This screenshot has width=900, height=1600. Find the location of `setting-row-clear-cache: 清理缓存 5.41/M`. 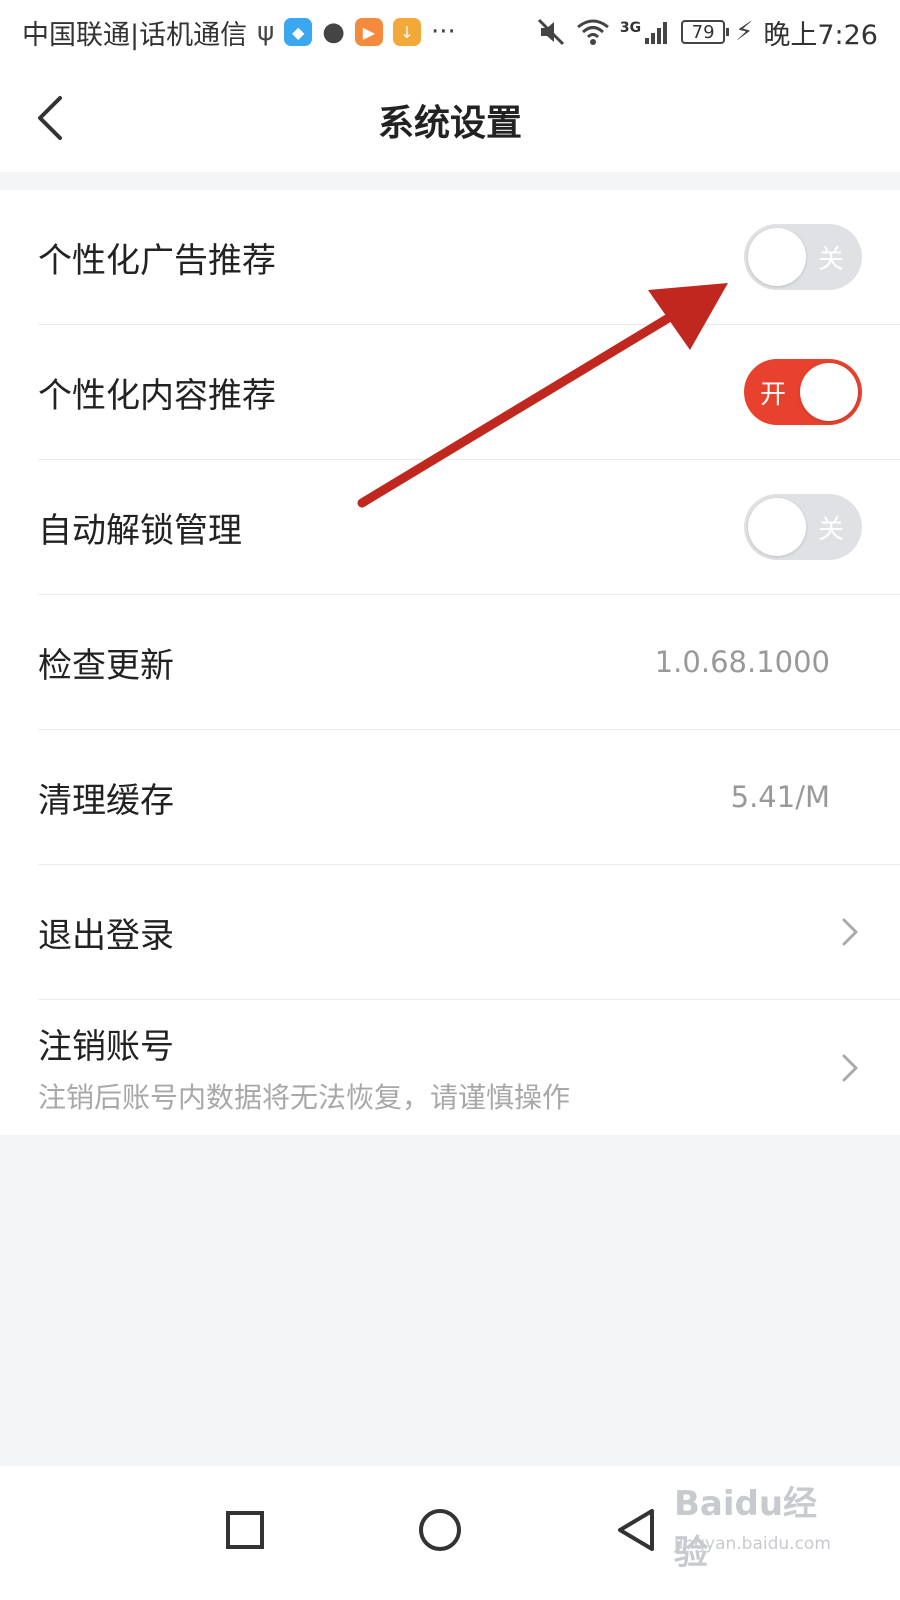

setting-row-clear-cache: 清理缓存 5.41/M is located at coordinates (469, 797).